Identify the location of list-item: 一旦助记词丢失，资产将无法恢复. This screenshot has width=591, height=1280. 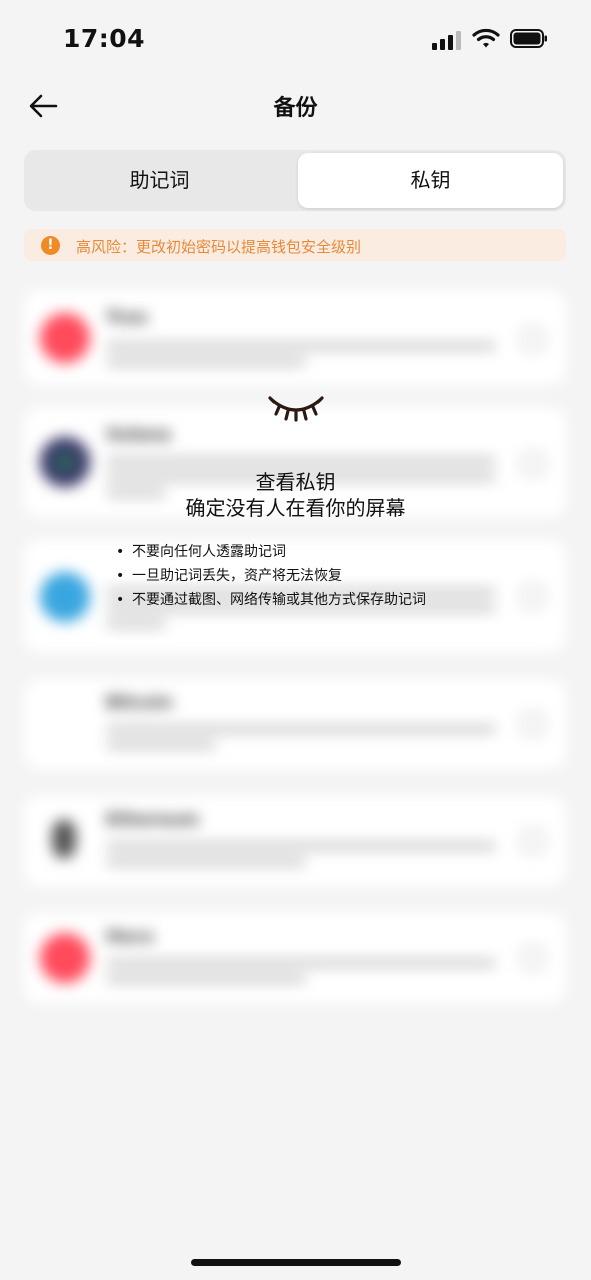
(271, 576).